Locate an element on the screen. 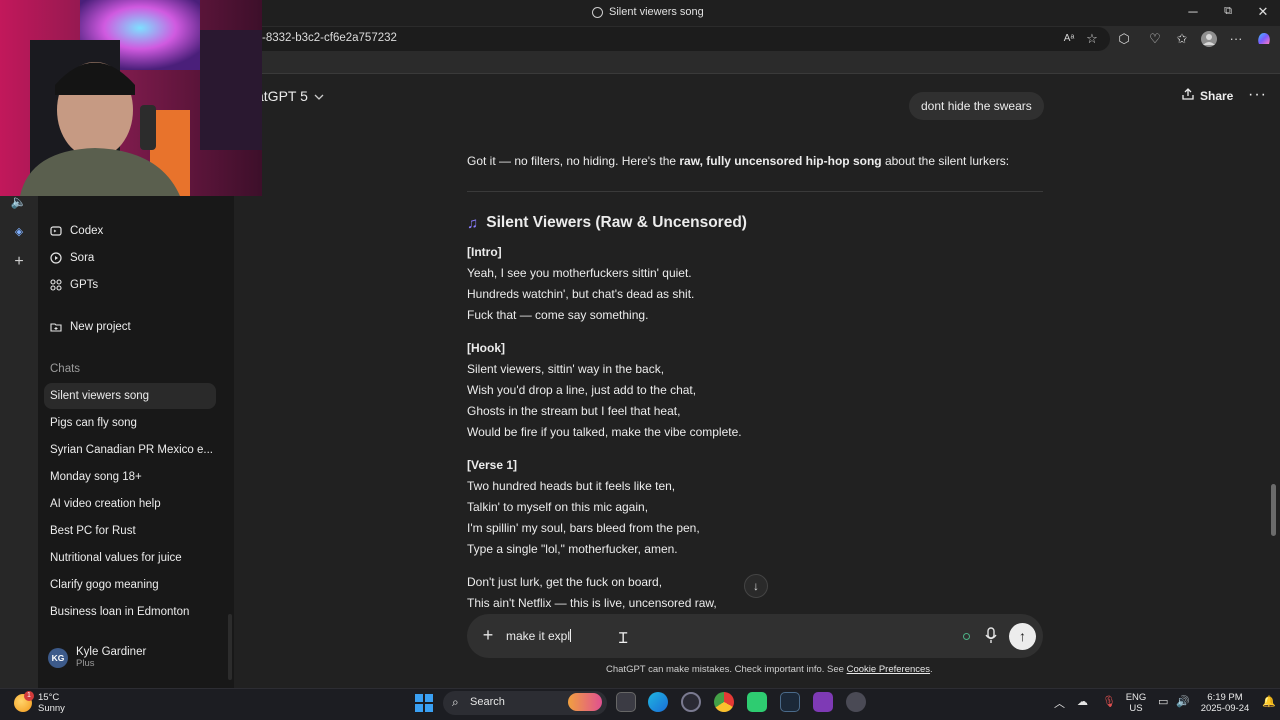 The width and height of the screenshot is (1280, 720). window-title: Silent viewers song is located at coordinates (648, 12).